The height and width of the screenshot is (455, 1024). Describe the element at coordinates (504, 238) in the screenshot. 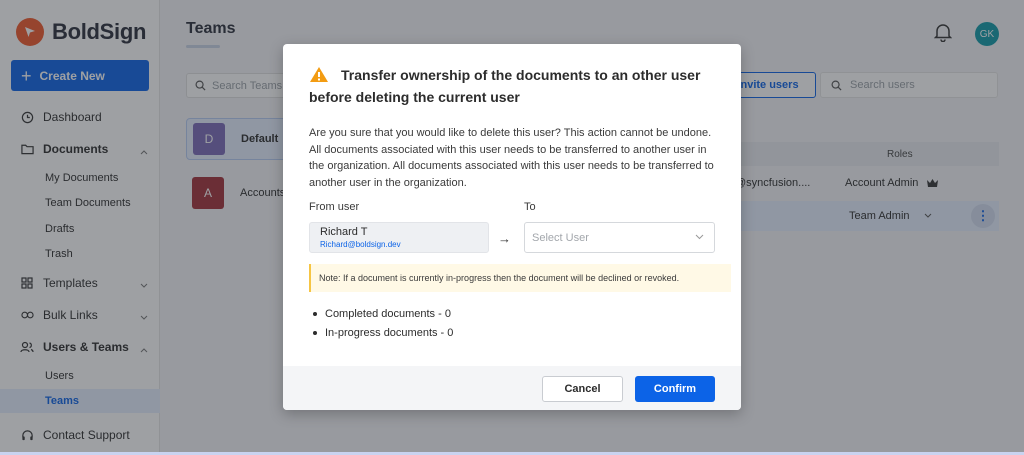

I see `arrow-right-icon: →` at that location.